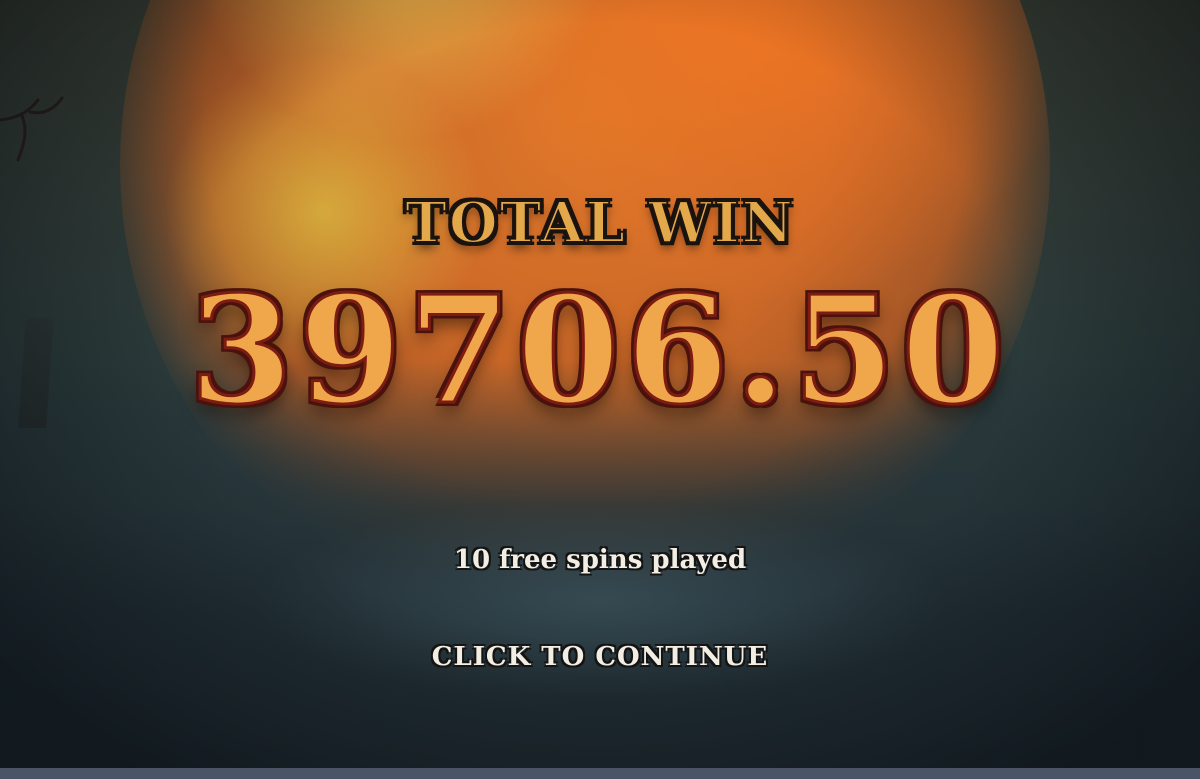 The height and width of the screenshot is (779, 1200). What do you see at coordinates (600, 773) in the screenshot?
I see `bottom-bar` at bounding box center [600, 773].